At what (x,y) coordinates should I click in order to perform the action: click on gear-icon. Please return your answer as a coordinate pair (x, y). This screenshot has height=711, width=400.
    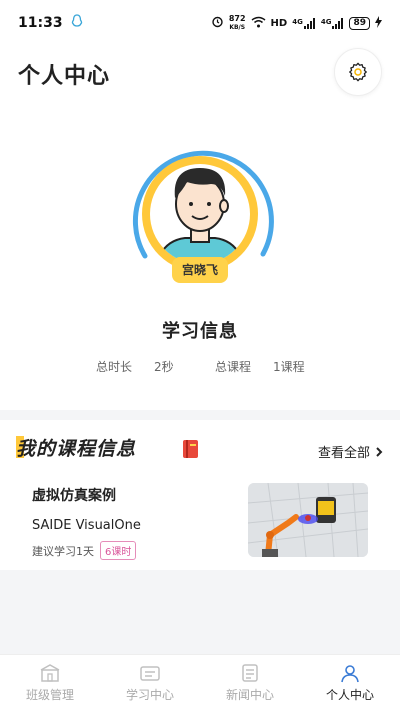
    Looking at the image, I should click on (358, 72).